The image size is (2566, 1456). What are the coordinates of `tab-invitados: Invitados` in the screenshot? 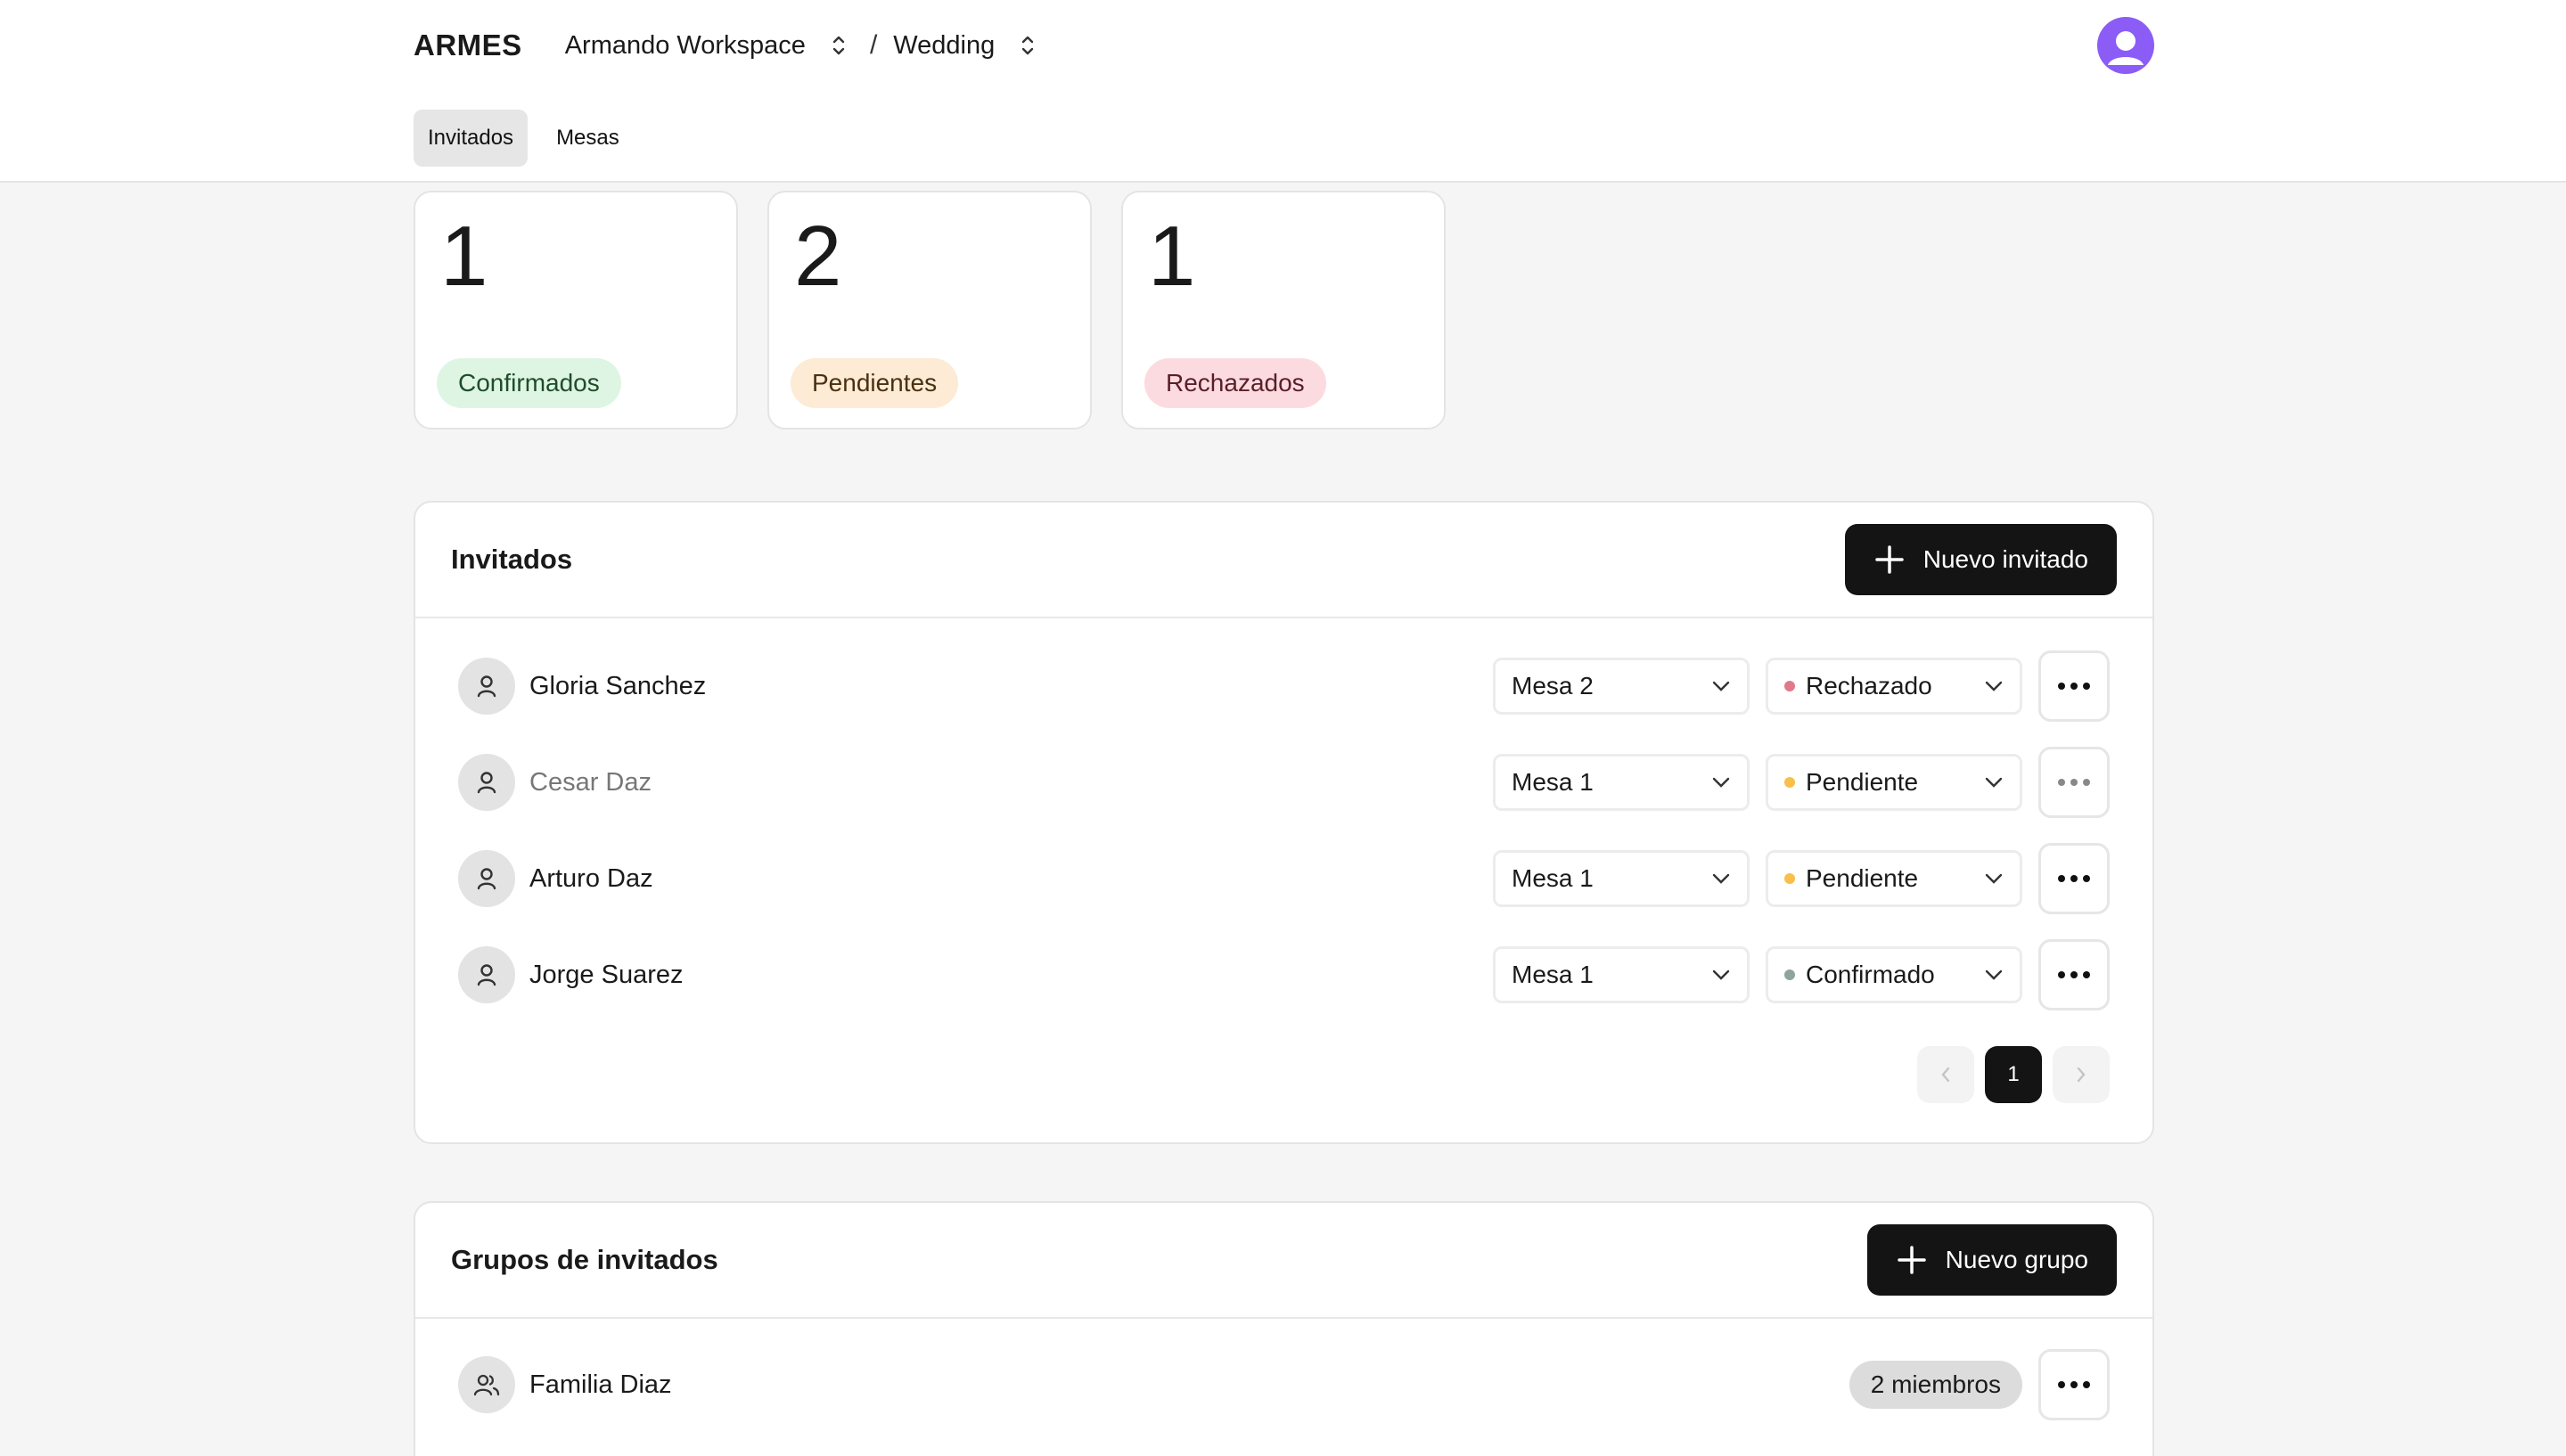 It's located at (472, 138).